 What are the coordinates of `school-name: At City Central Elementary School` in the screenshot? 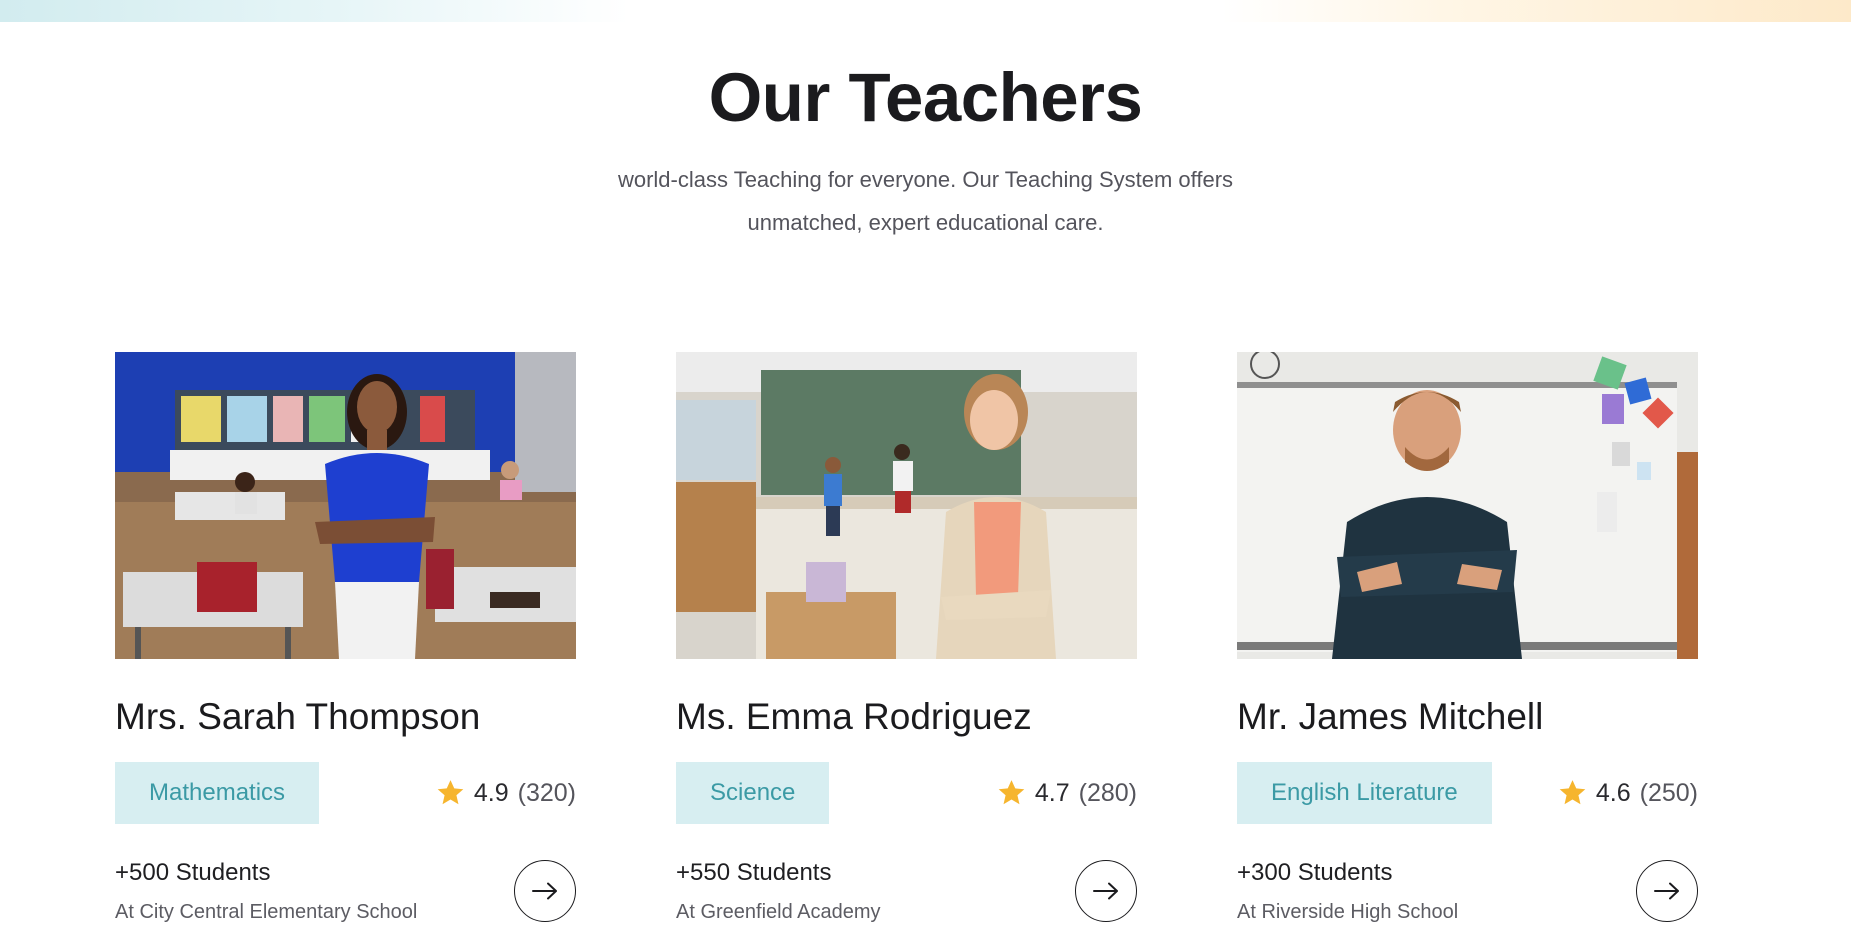 It's located at (266, 912).